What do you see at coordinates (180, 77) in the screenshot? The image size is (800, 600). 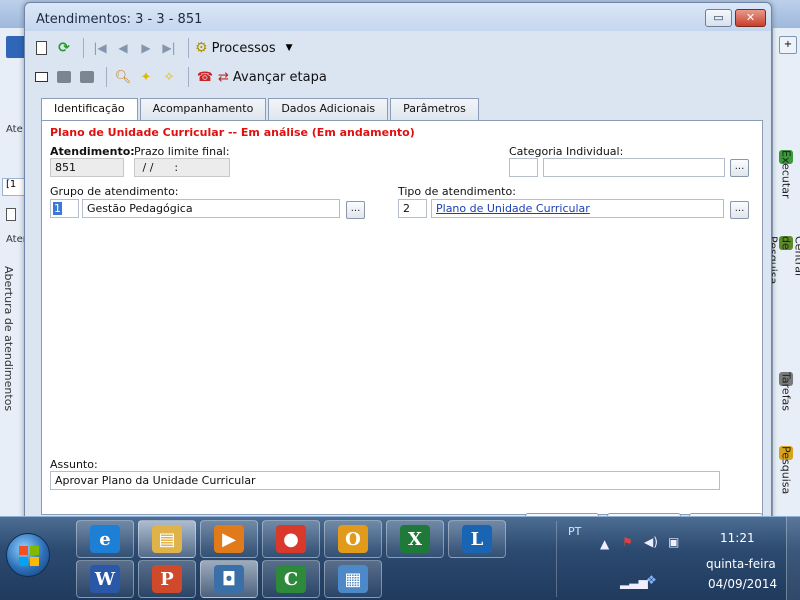 I see `secondary-toolbar: 🔍︎ ✦ ✧ ☎ ⇄ Avançar etapa` at bounding box center [180, 77].